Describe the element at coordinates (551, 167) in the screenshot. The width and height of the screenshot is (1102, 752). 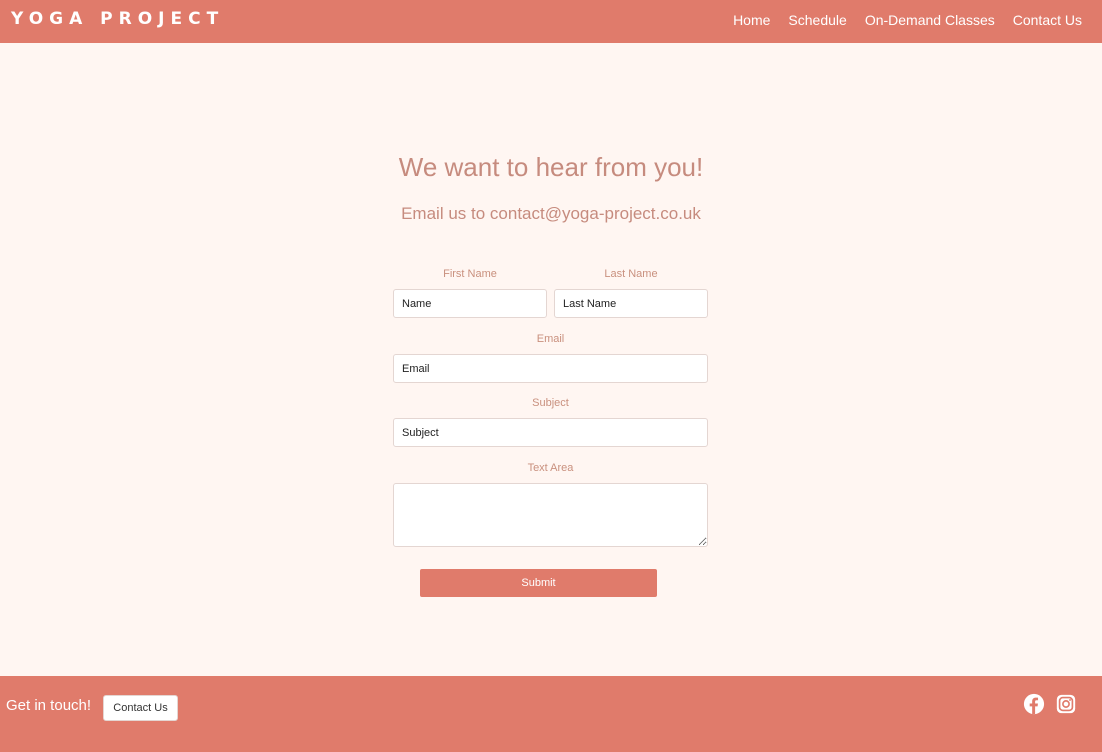
I see `page-heading: We want to hear from you!` at that location.